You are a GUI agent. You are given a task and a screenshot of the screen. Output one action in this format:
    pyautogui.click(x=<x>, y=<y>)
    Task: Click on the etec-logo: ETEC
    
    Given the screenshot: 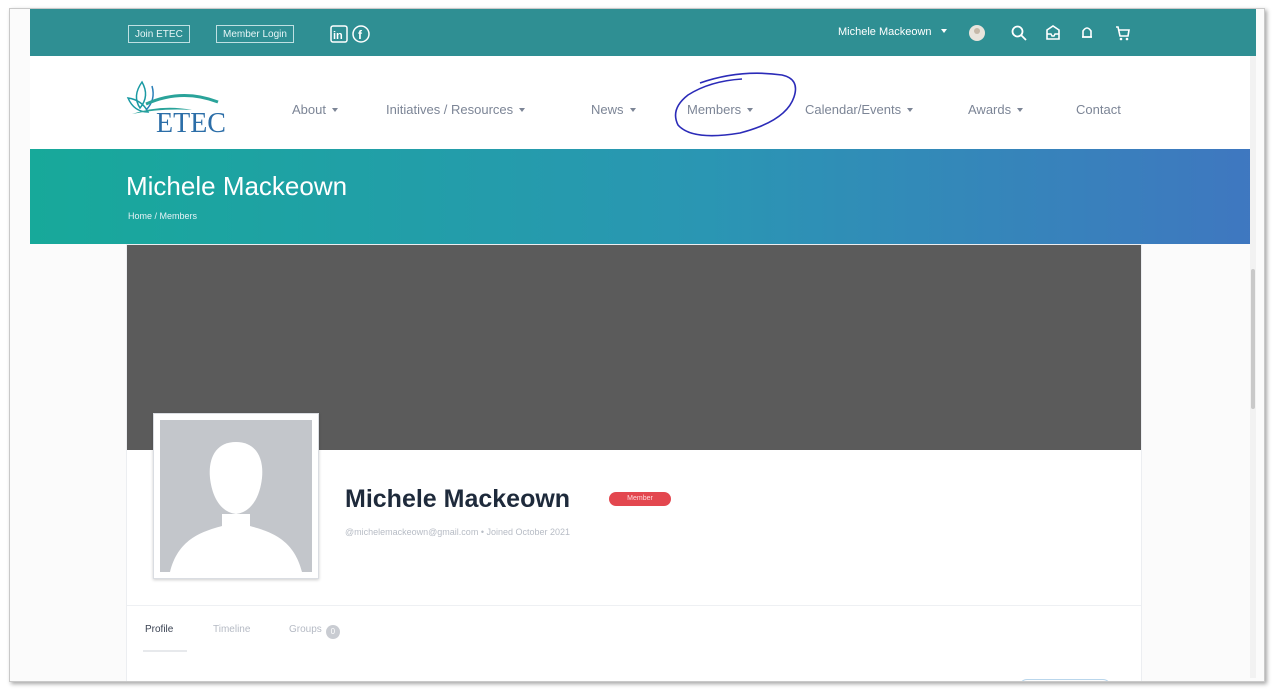 What is the action you would take?
    pyautogui.click(x=192, y=106)
    